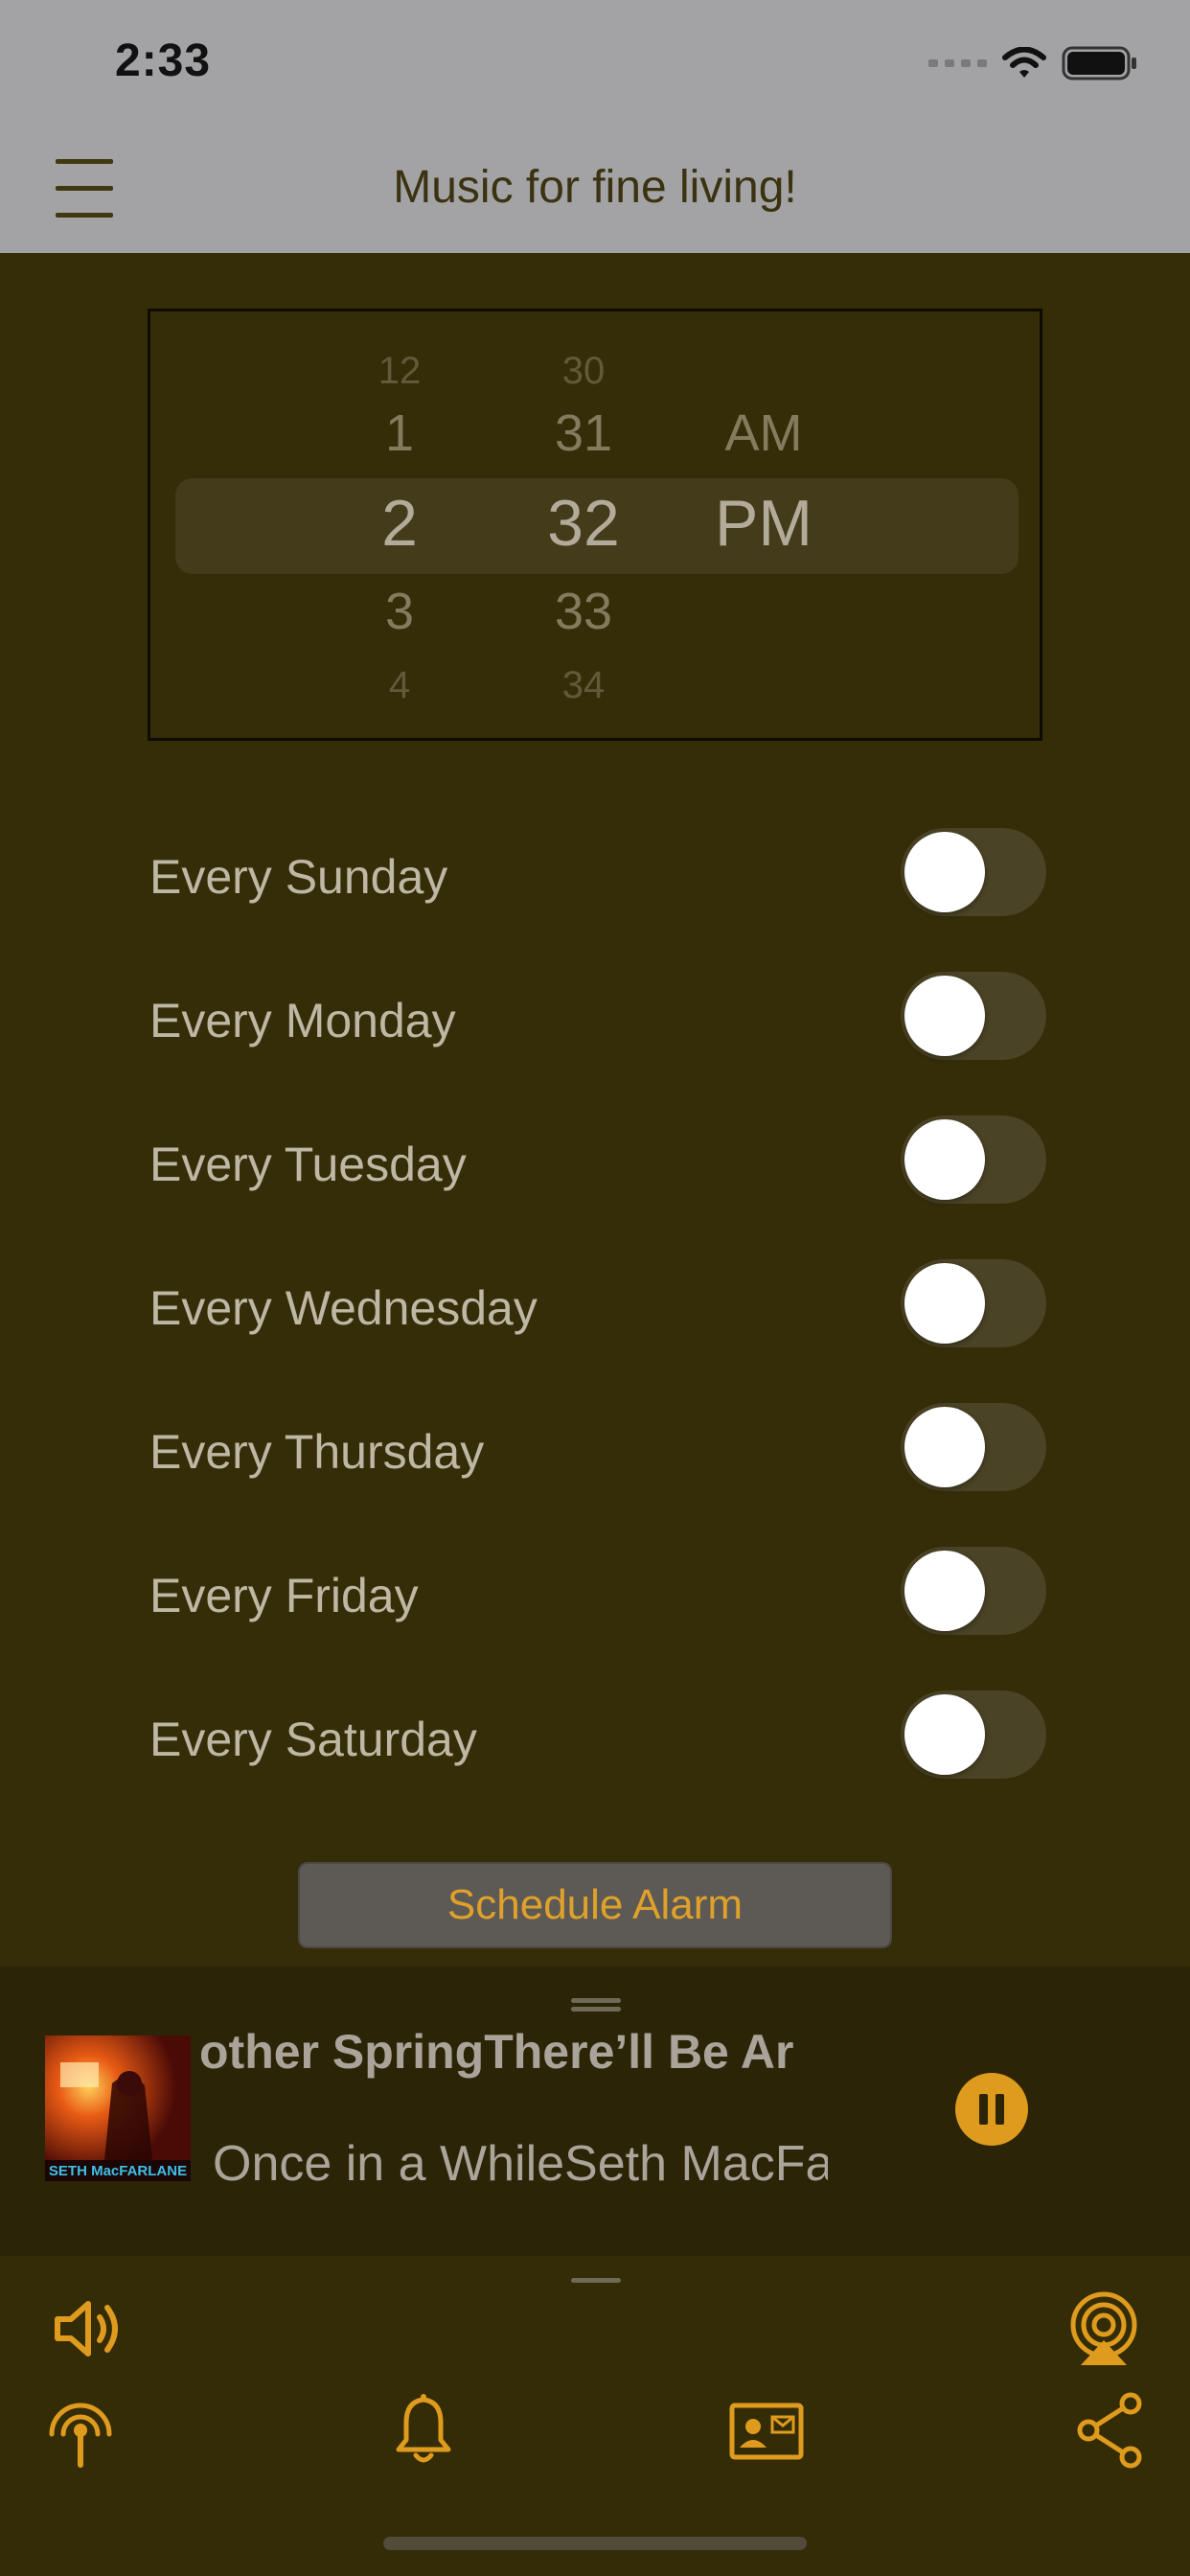 The image size is (1190, 2576). I want to click on day-row-saturday: Every Saturday, so click(595, 1734).